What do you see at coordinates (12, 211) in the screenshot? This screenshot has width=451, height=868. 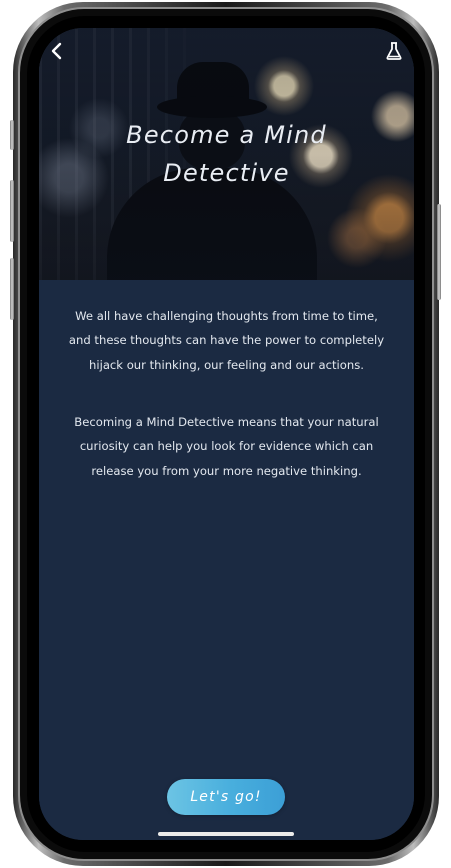 I see `volume-up-button` at bounding box center [12, 211].